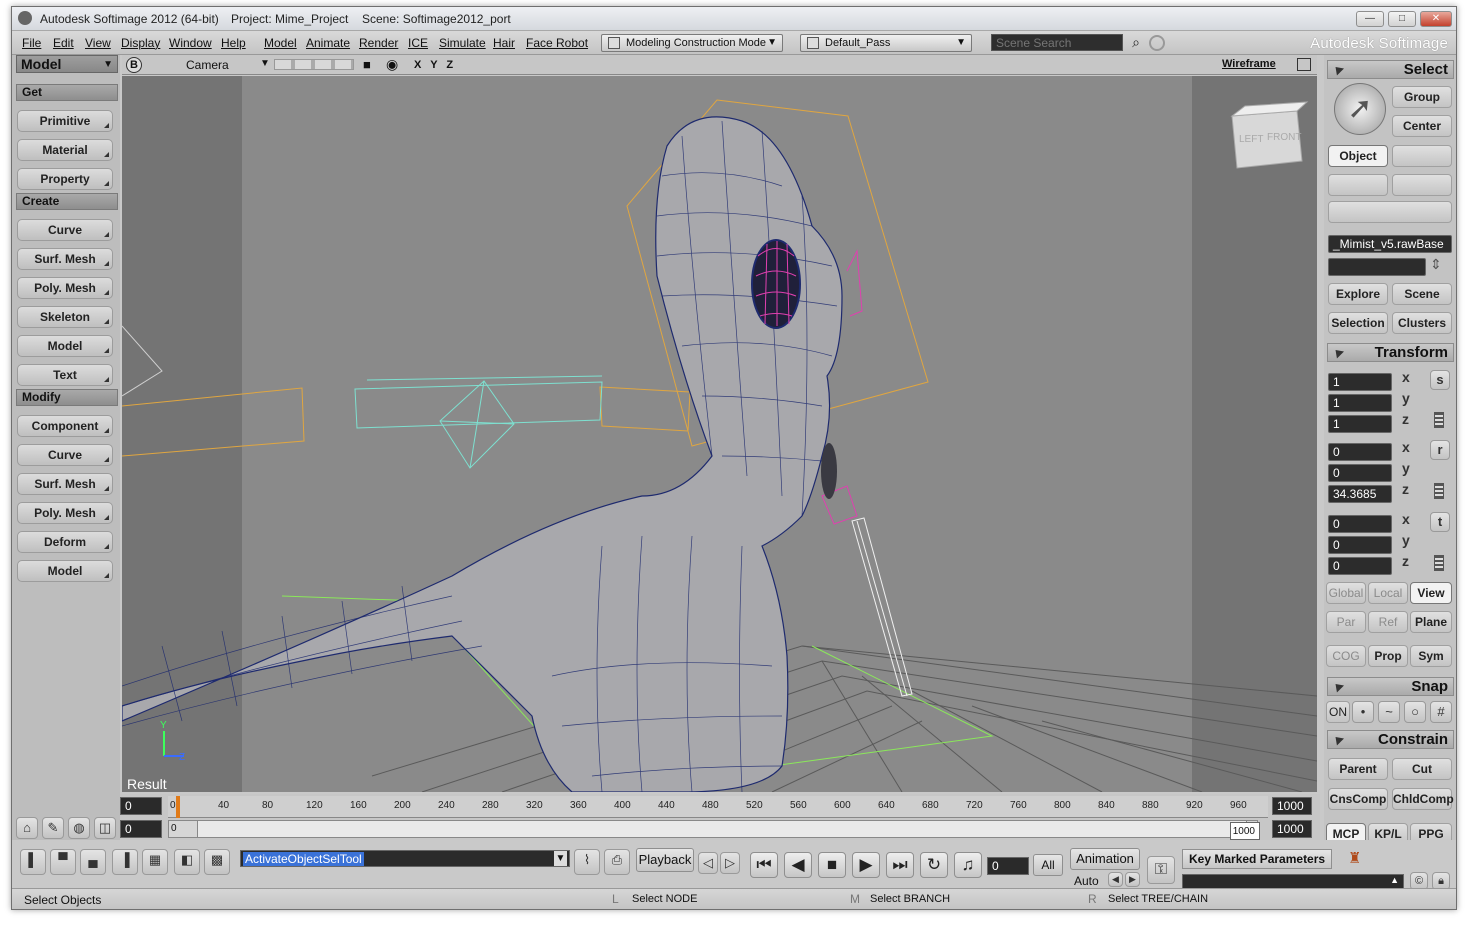  Describe the element at coordinates (1354, 858) in the screenshot. I see `character-key-icon: ♜` at that location.